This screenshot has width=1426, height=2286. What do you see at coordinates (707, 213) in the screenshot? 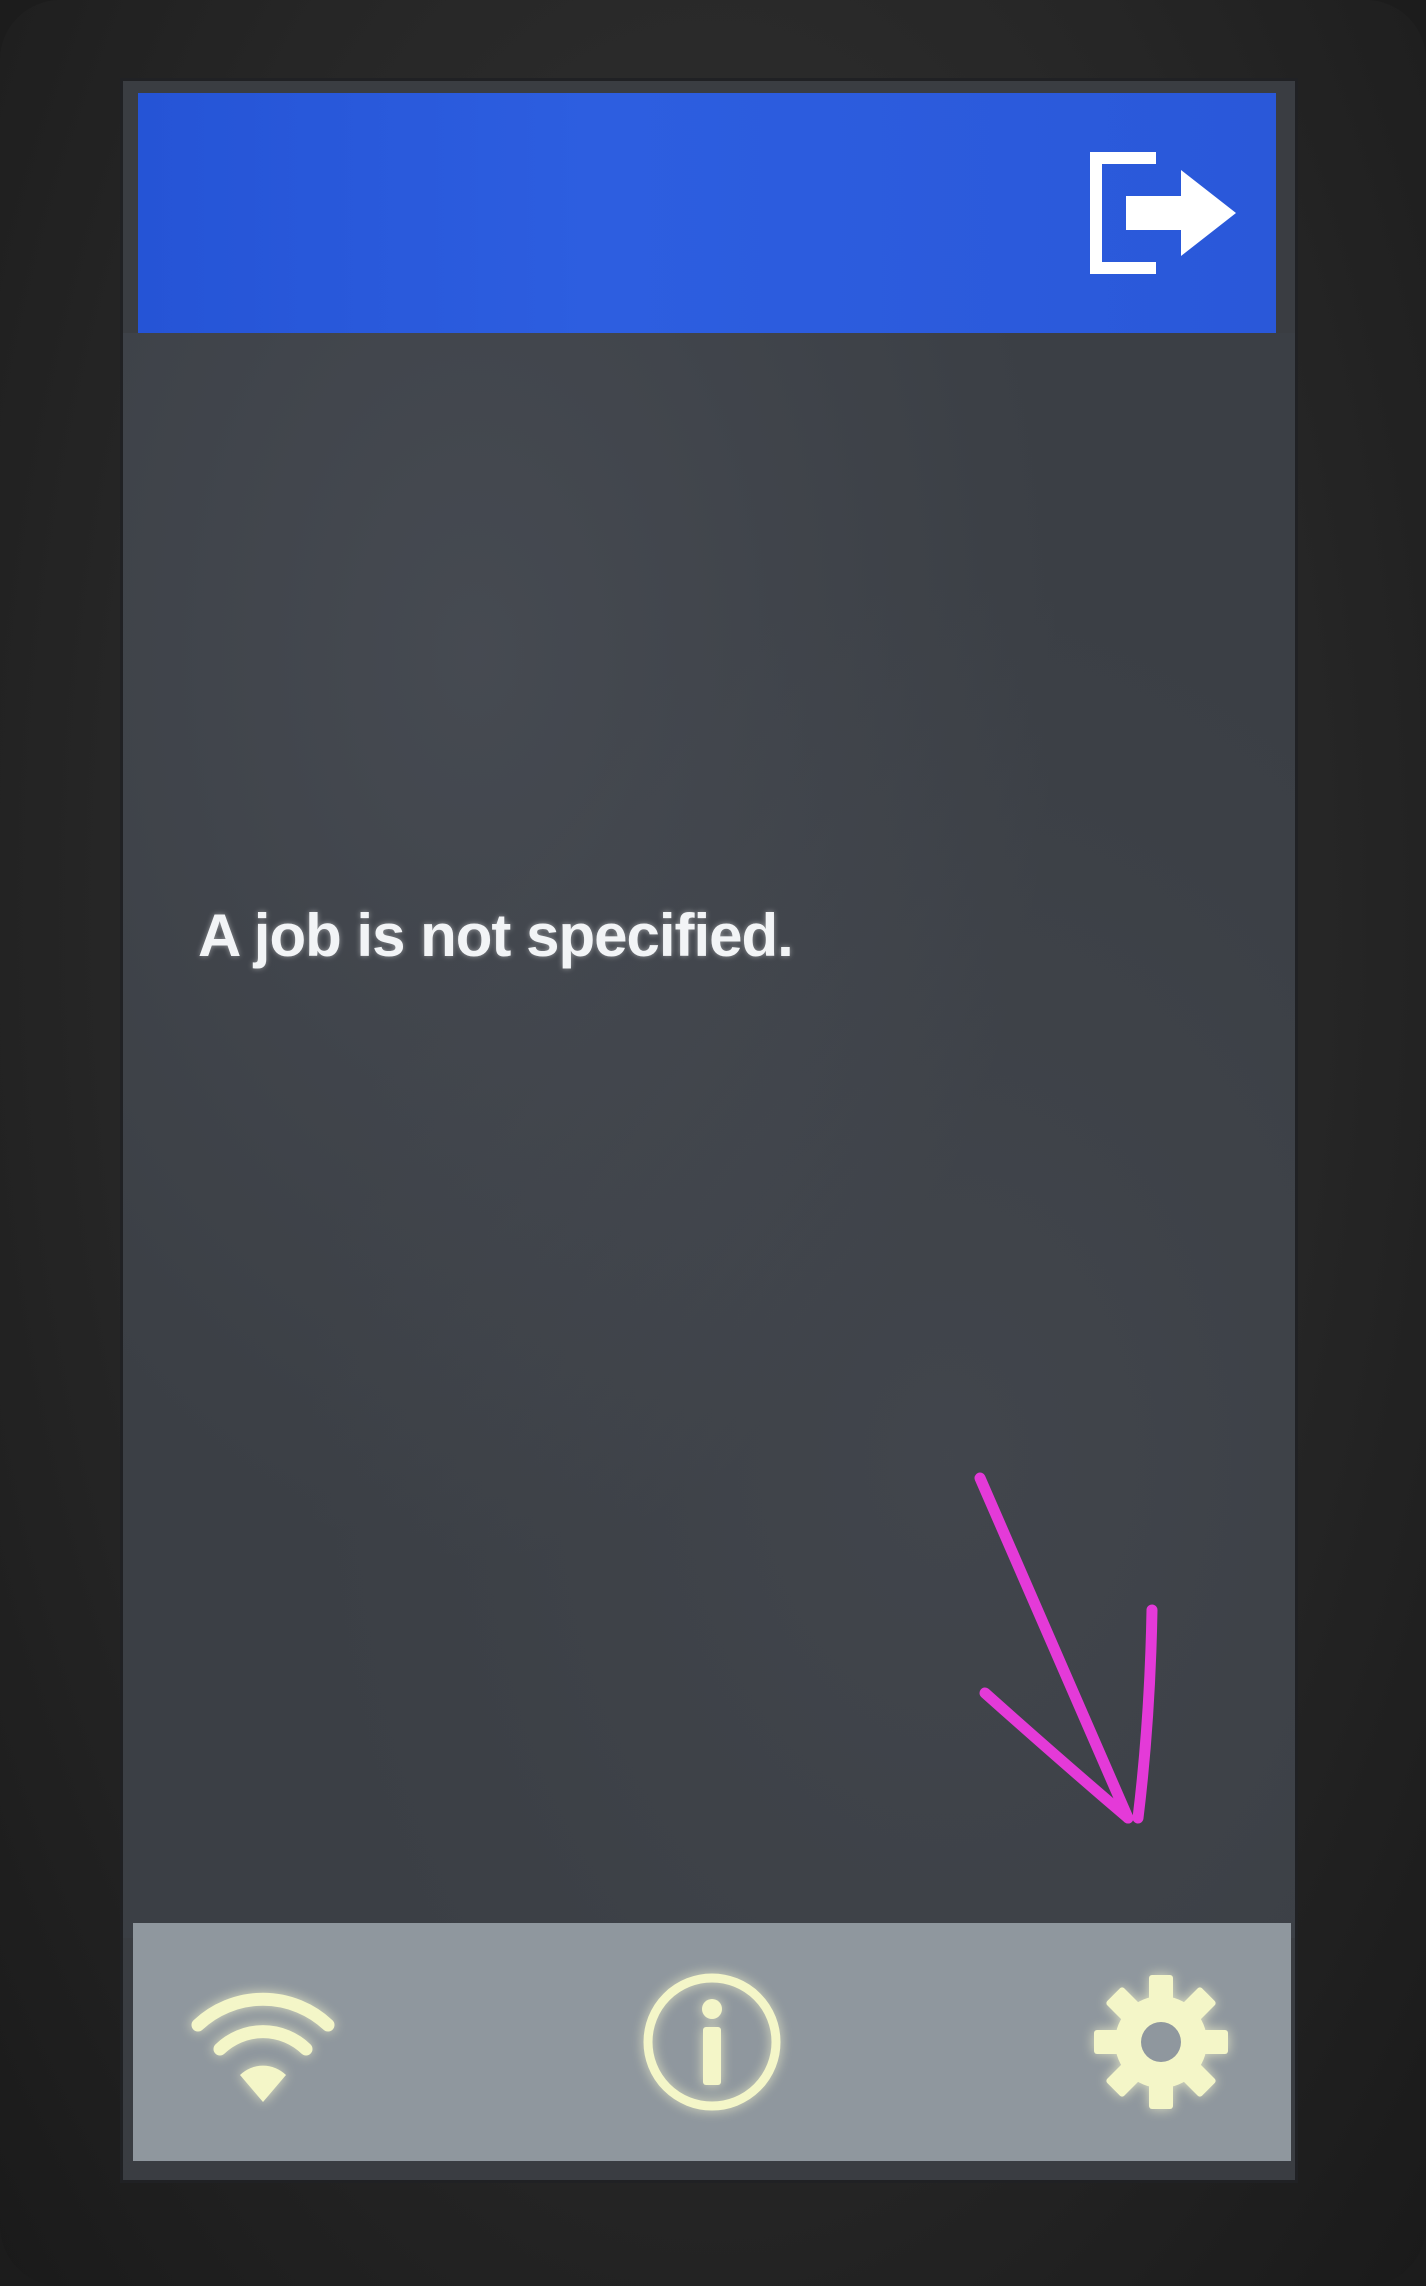
I see `header-bar` at bounding box center [707, 213].